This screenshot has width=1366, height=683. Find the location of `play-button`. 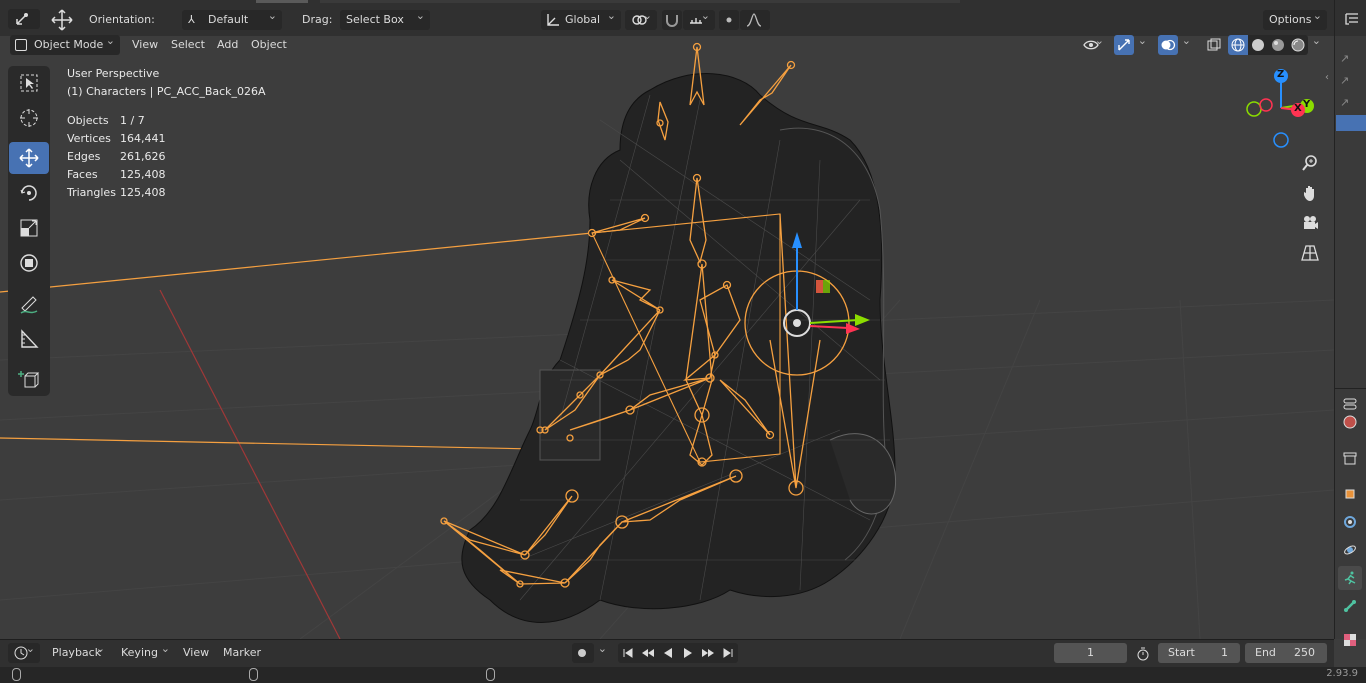

play-button is located at coordinates (688, 653).